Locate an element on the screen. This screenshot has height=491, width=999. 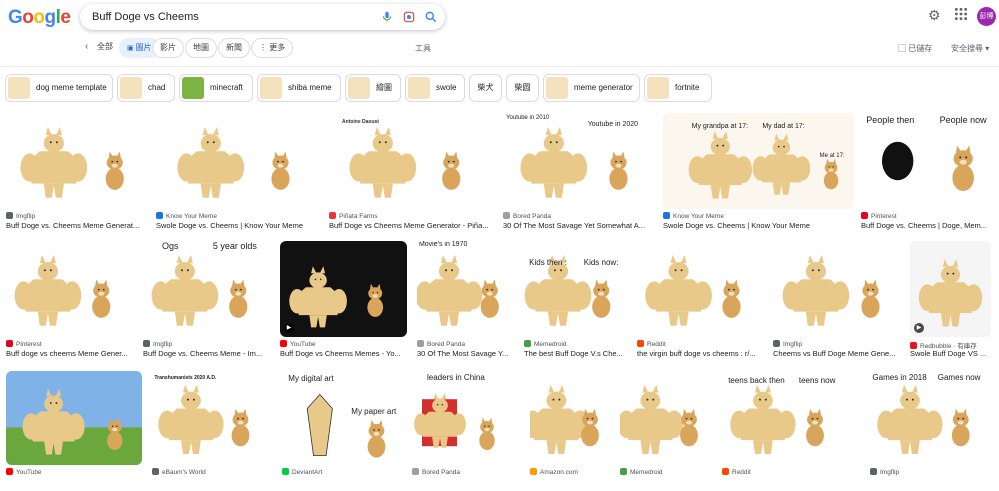
account-avatar: 彭博 is located at coordinates (986, 16).